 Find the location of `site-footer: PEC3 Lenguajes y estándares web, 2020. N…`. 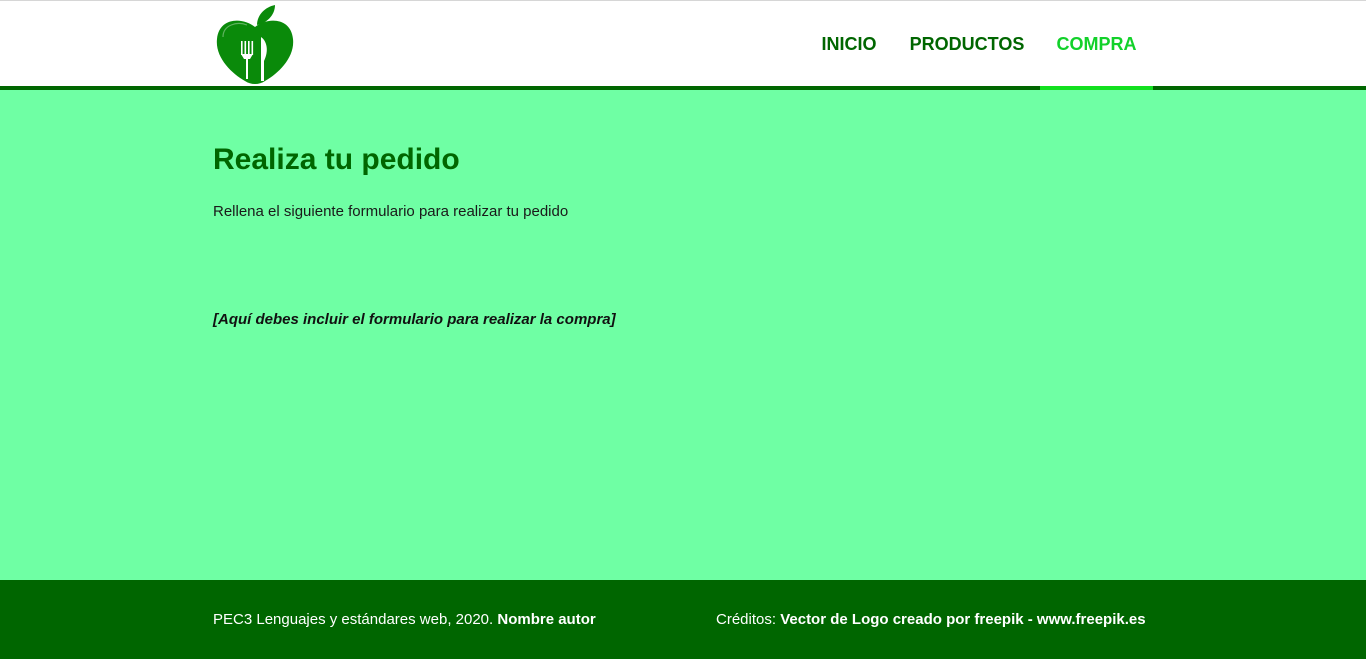

site-footer: PEC3 Lenguajes y estándares web, 2020. N… is located at coordinates (683, 619).